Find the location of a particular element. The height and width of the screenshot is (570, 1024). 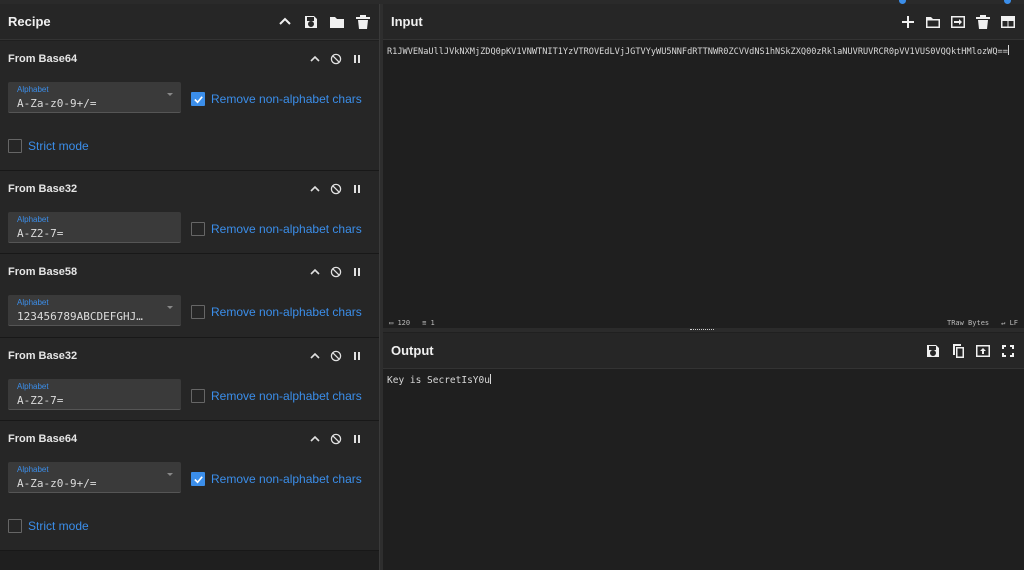

save-output-icon is located at coordinates (933, 351).